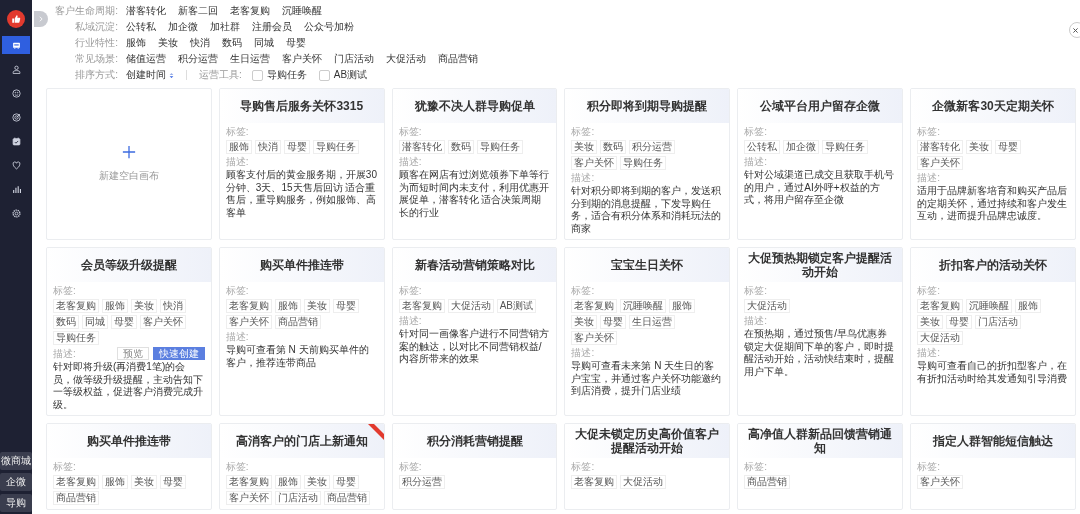 The width and height of the screenshot is (1080, 514). I want to click on sidebar-link: 导购, so click(16, 503).